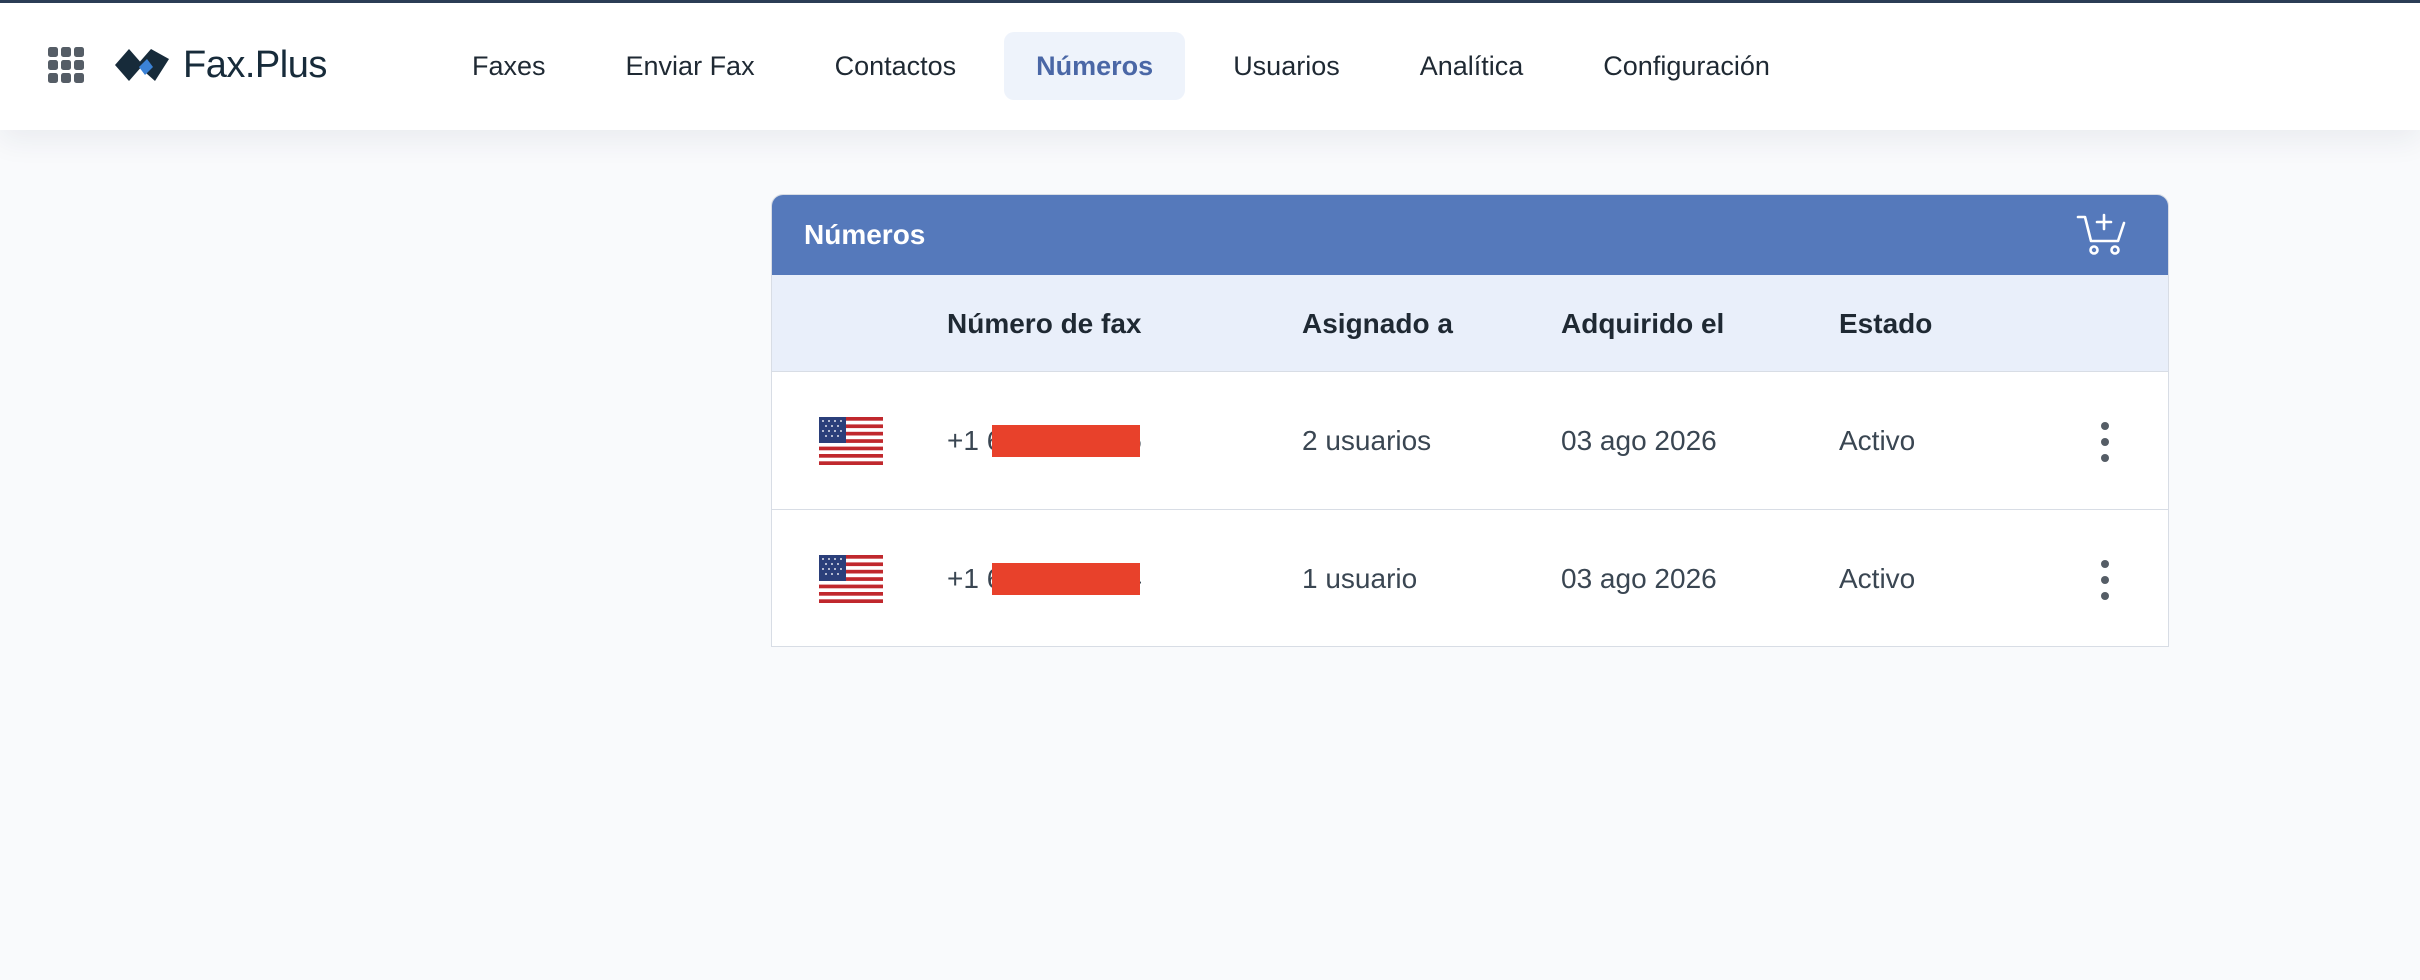  I want to click on fax-number: +1 64, so click(1044, 578).